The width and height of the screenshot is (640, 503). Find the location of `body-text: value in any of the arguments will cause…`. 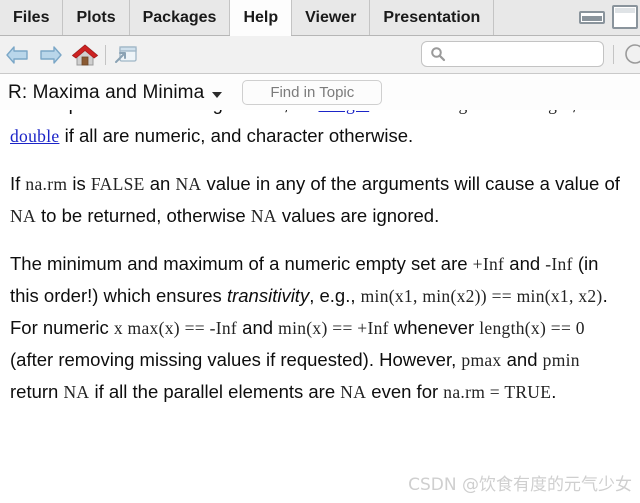

body-text: value in any of the arguments will cause… is located at coordinates (410, 183).